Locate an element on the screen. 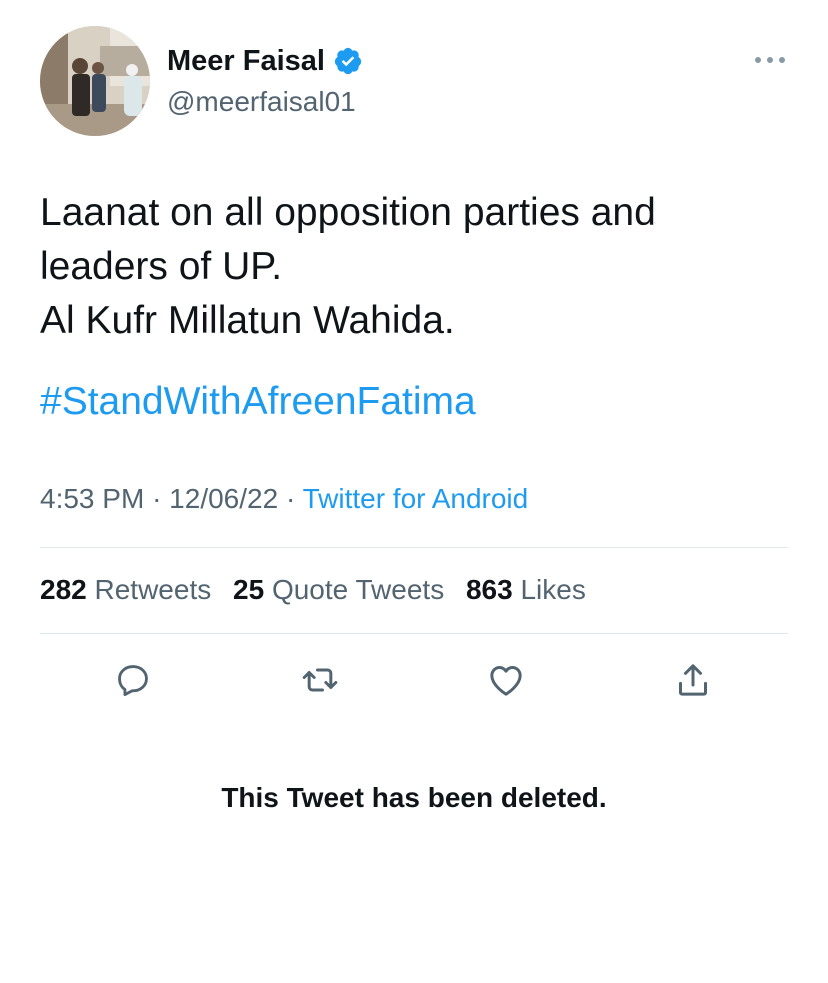 This screenshot has width=828, height=983. reply-button is located at coordinates (133, 680).